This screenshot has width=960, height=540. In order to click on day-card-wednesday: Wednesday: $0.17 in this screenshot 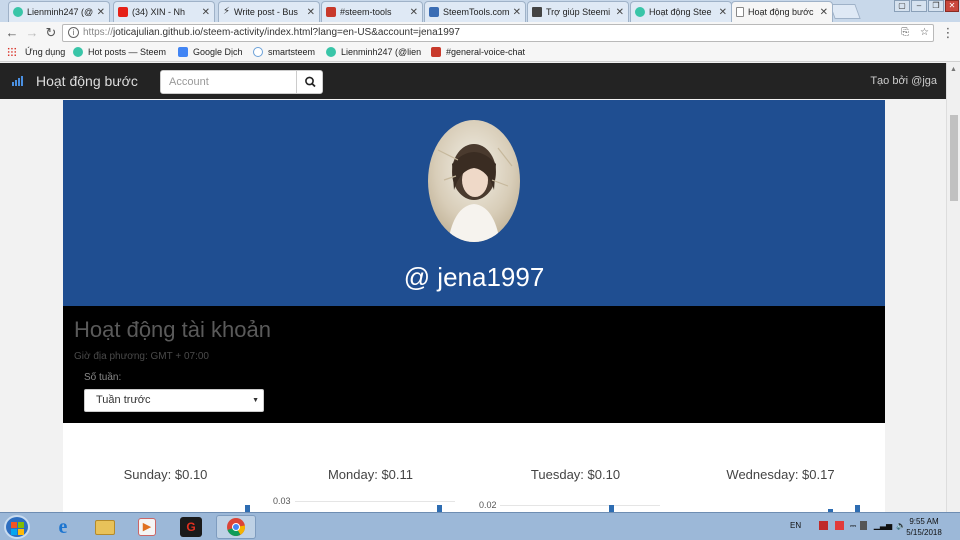, I will do `click(780, 467)`.